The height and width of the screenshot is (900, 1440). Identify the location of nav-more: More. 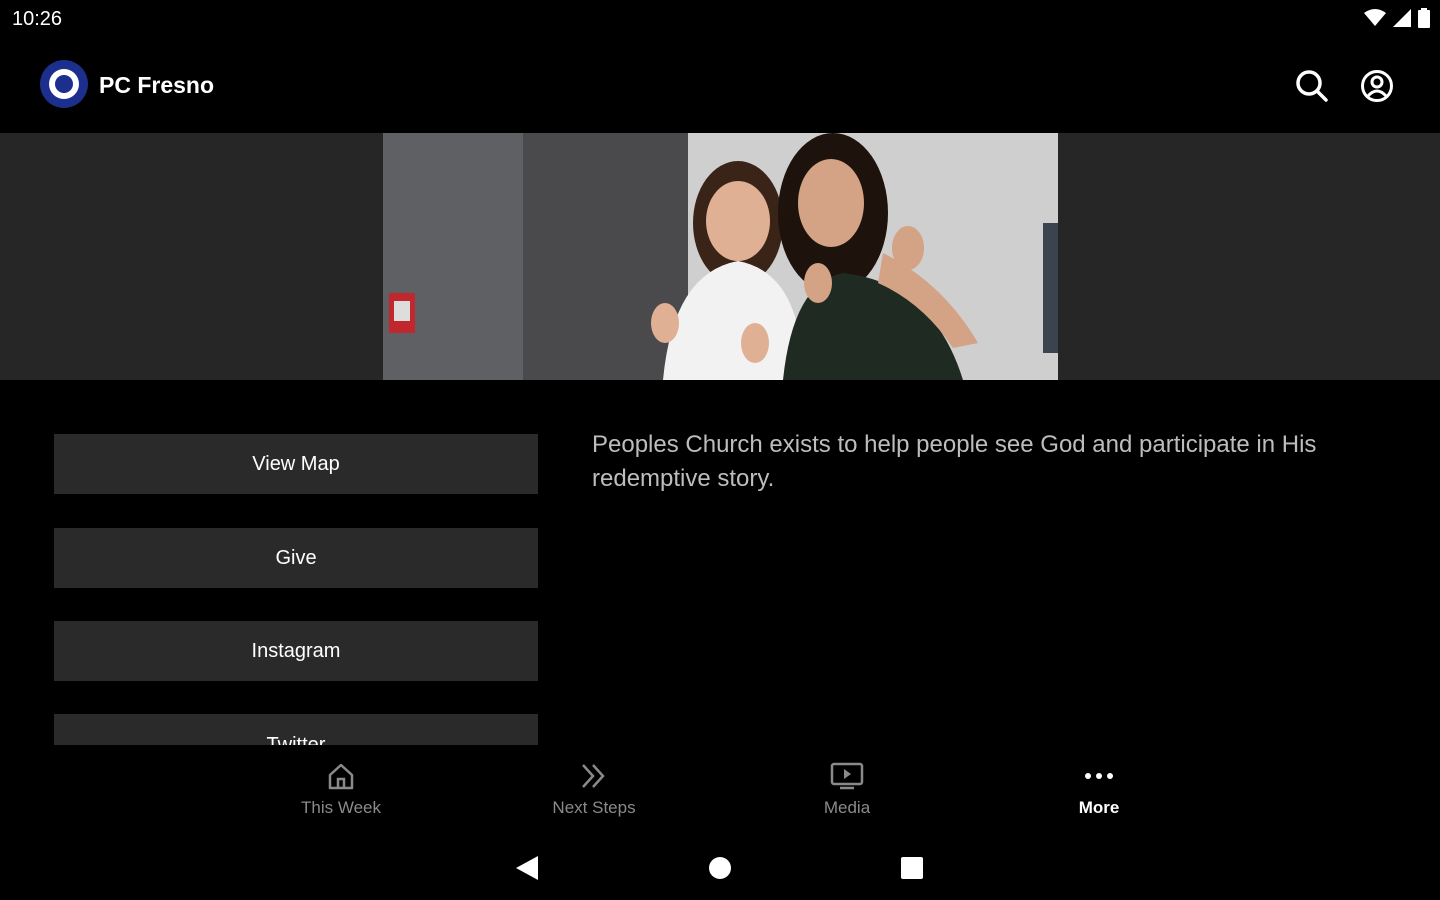
(1099, 791).